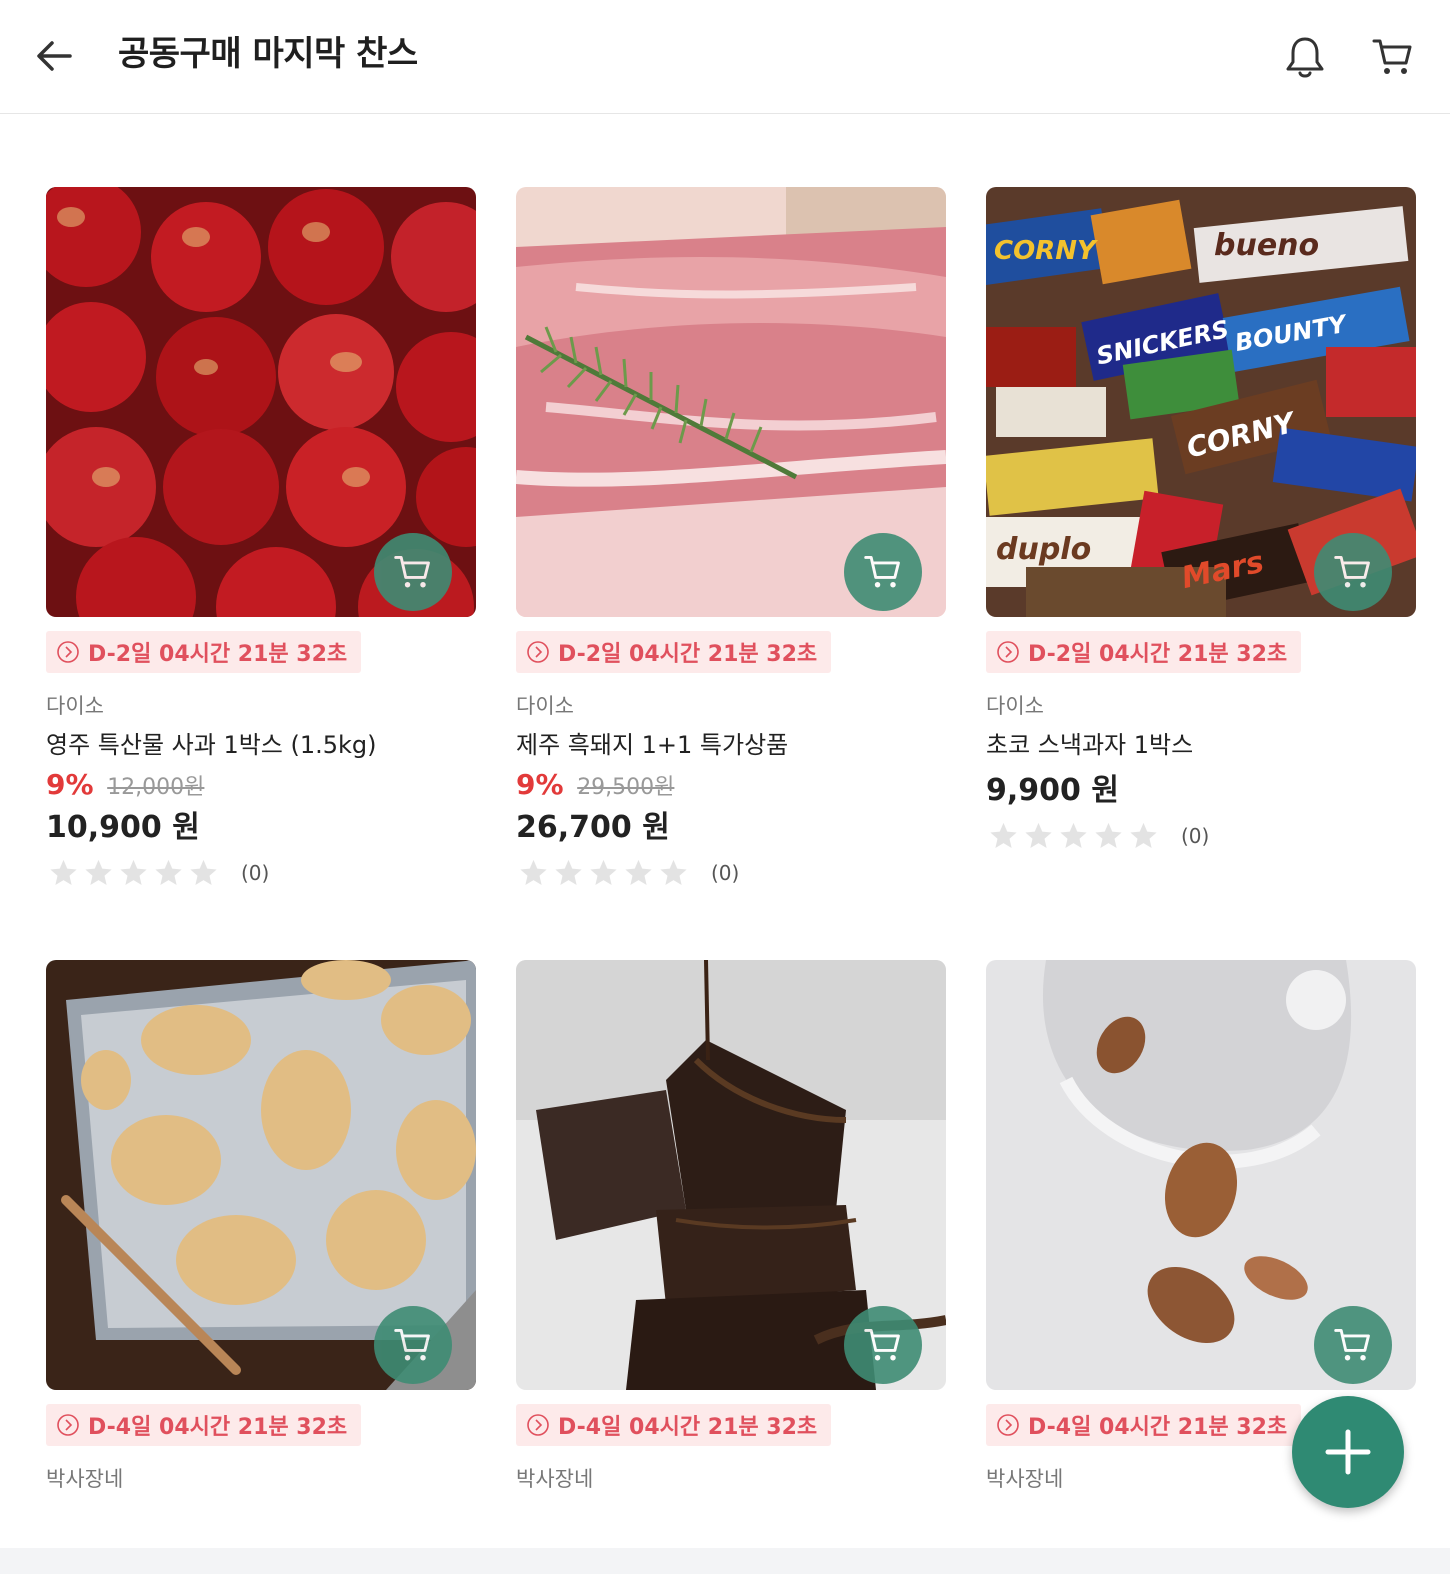 The height and width of the screenshot is (1574, 1450). What do you see at coordinates (725, 57) in the screenshot?
I see `app-header: 공동구매 마지막 찬스` at bounding box center [725, 57].